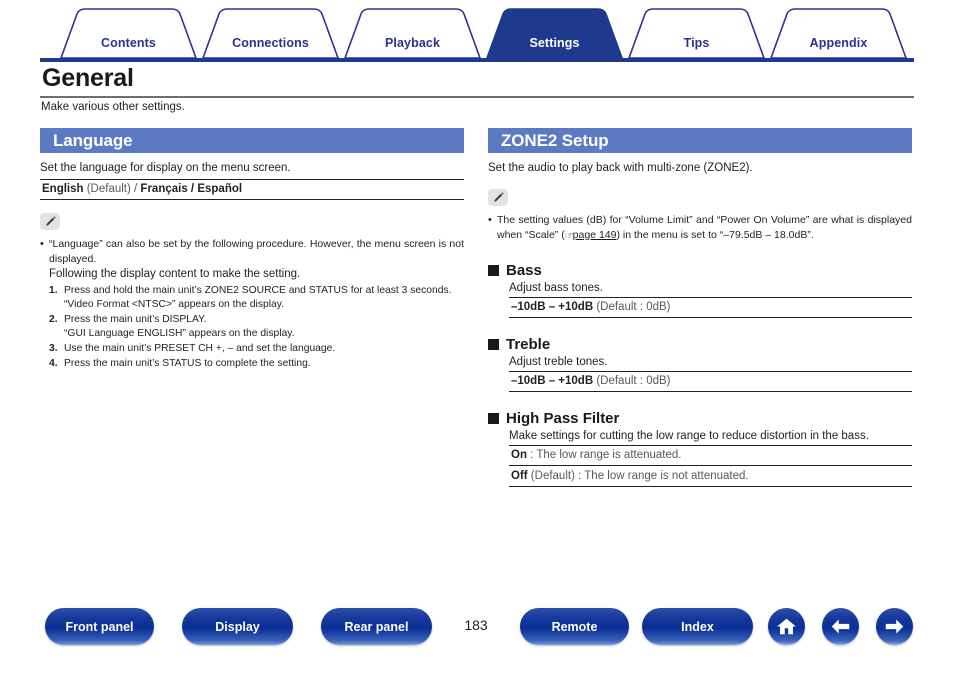 Image resolution: width=954 pixels, height=673 pixels. Describe the element at coordinates (270, 43) in the screenshot. I see `tab-connections: Connections` at that location.